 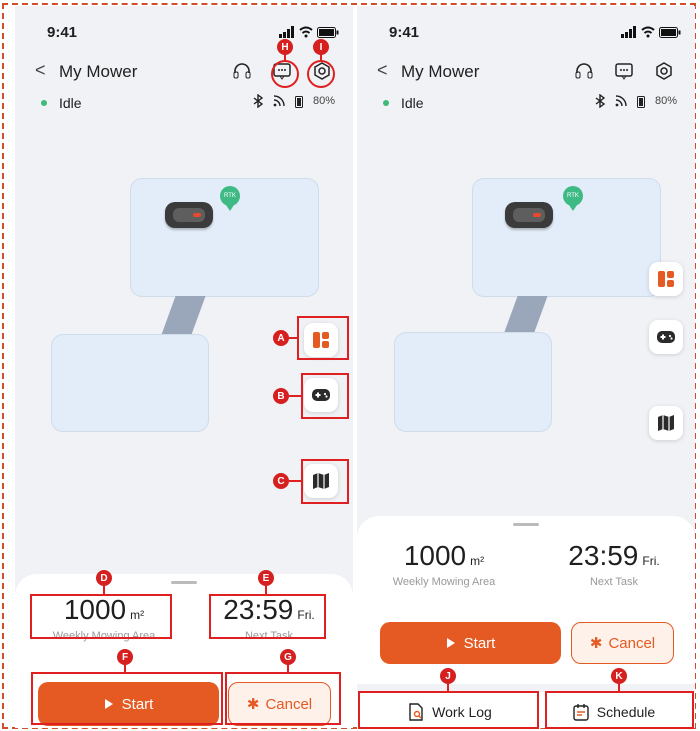 What do you see at coordinates (288, 669) in the screenshot?
I see `annotation-line-g` at bounding box center [288, 669].